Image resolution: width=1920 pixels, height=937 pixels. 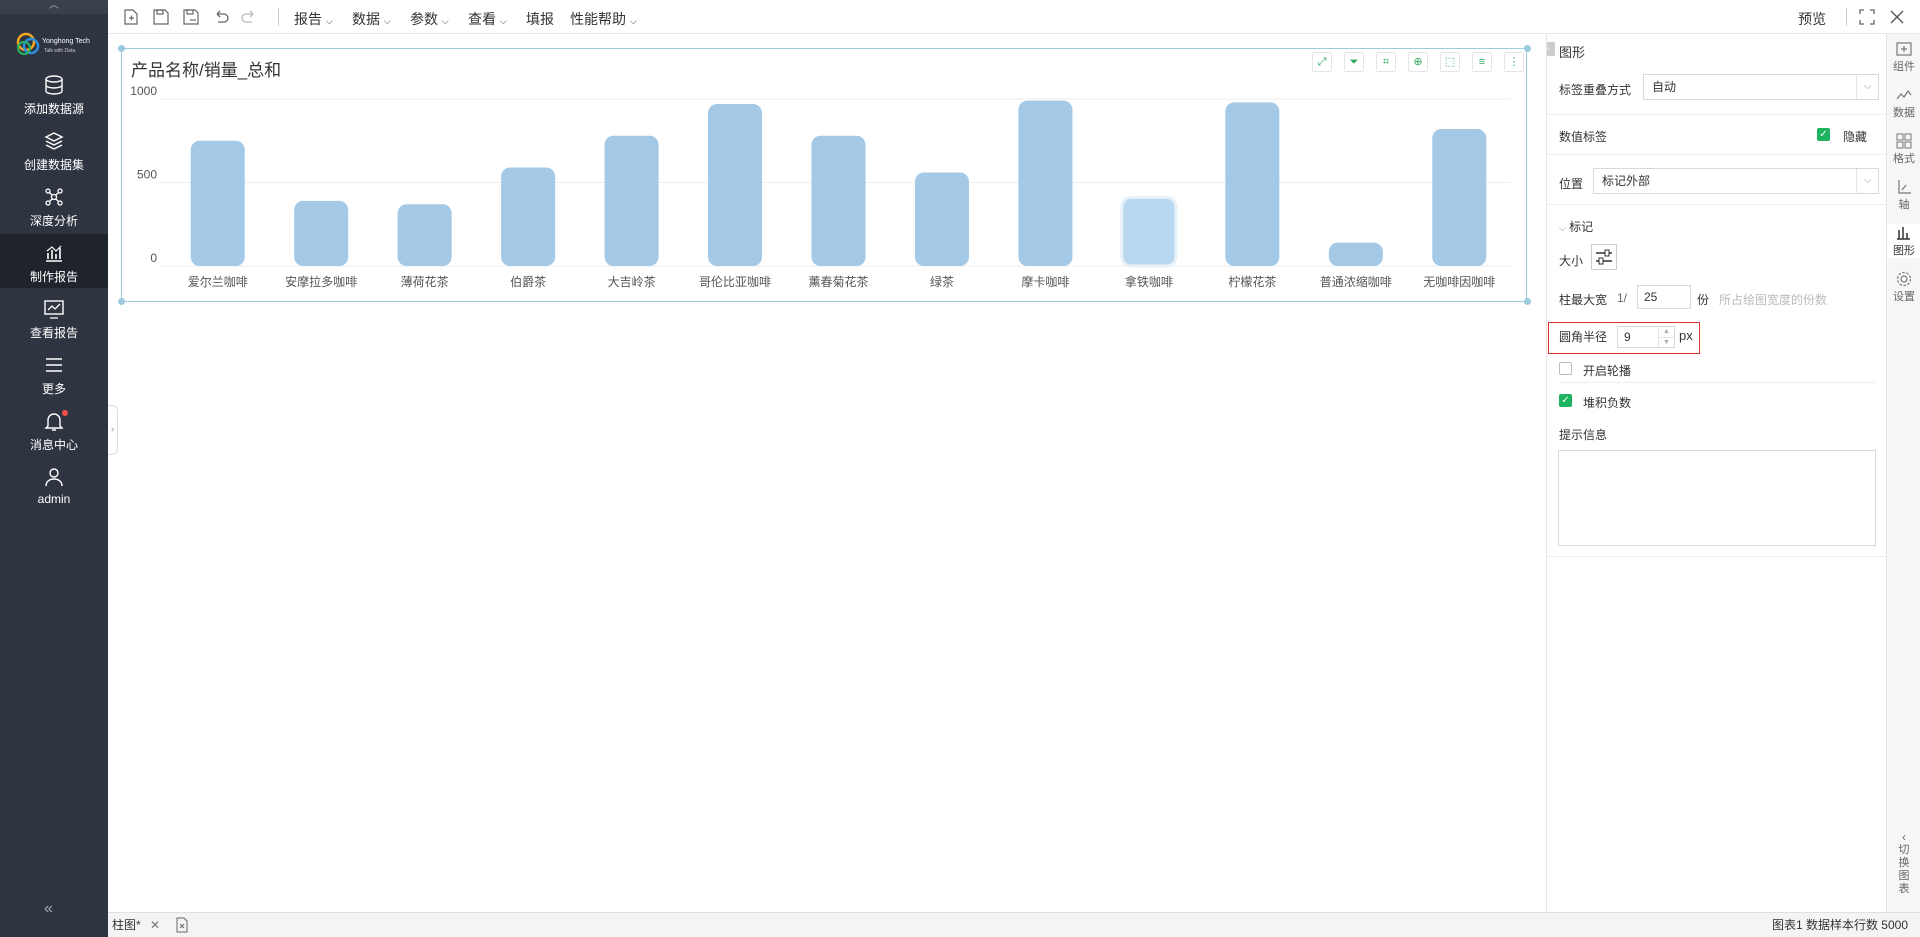 I want to click on nav-view-report: 查看报告, so click(x=54, y=317).